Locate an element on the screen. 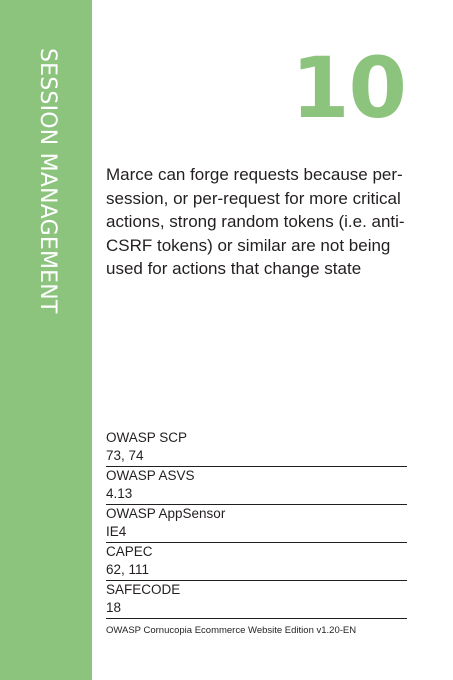  reference-name: OWASP SCP is located at coordinates (147, 437).